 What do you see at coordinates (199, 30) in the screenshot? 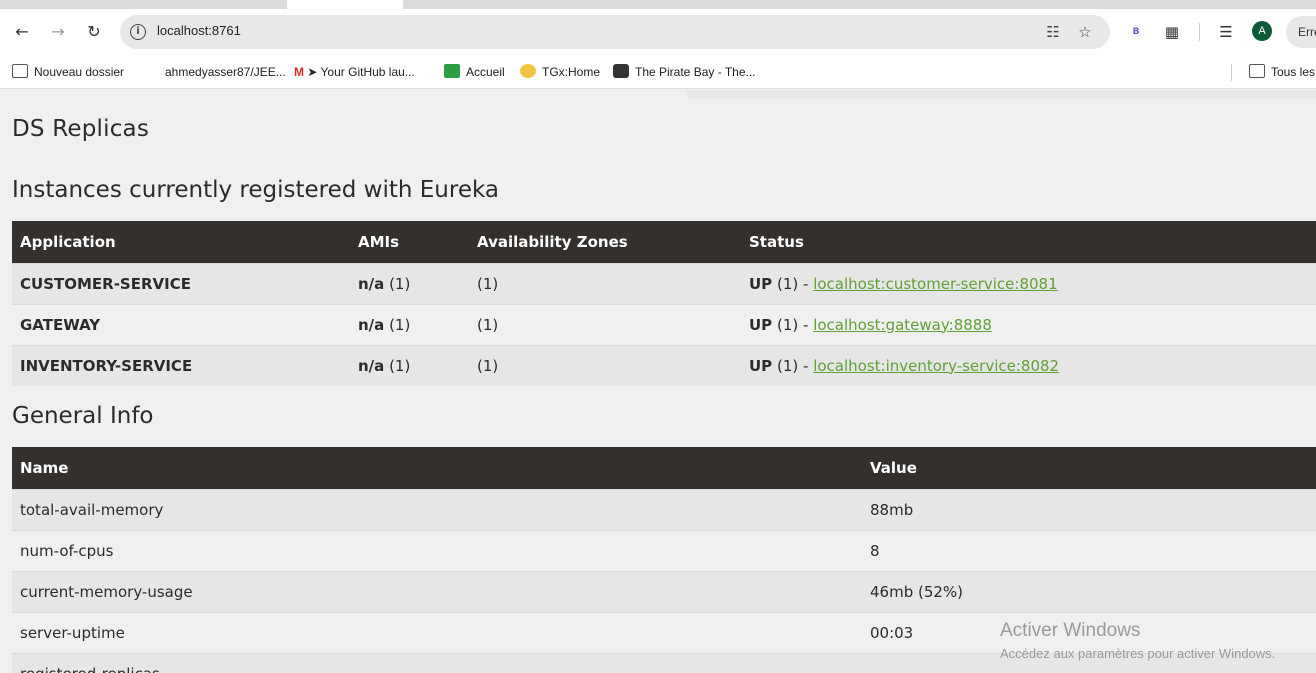
I see `url-text: localhost:8761` at bounding box center [199, 30].